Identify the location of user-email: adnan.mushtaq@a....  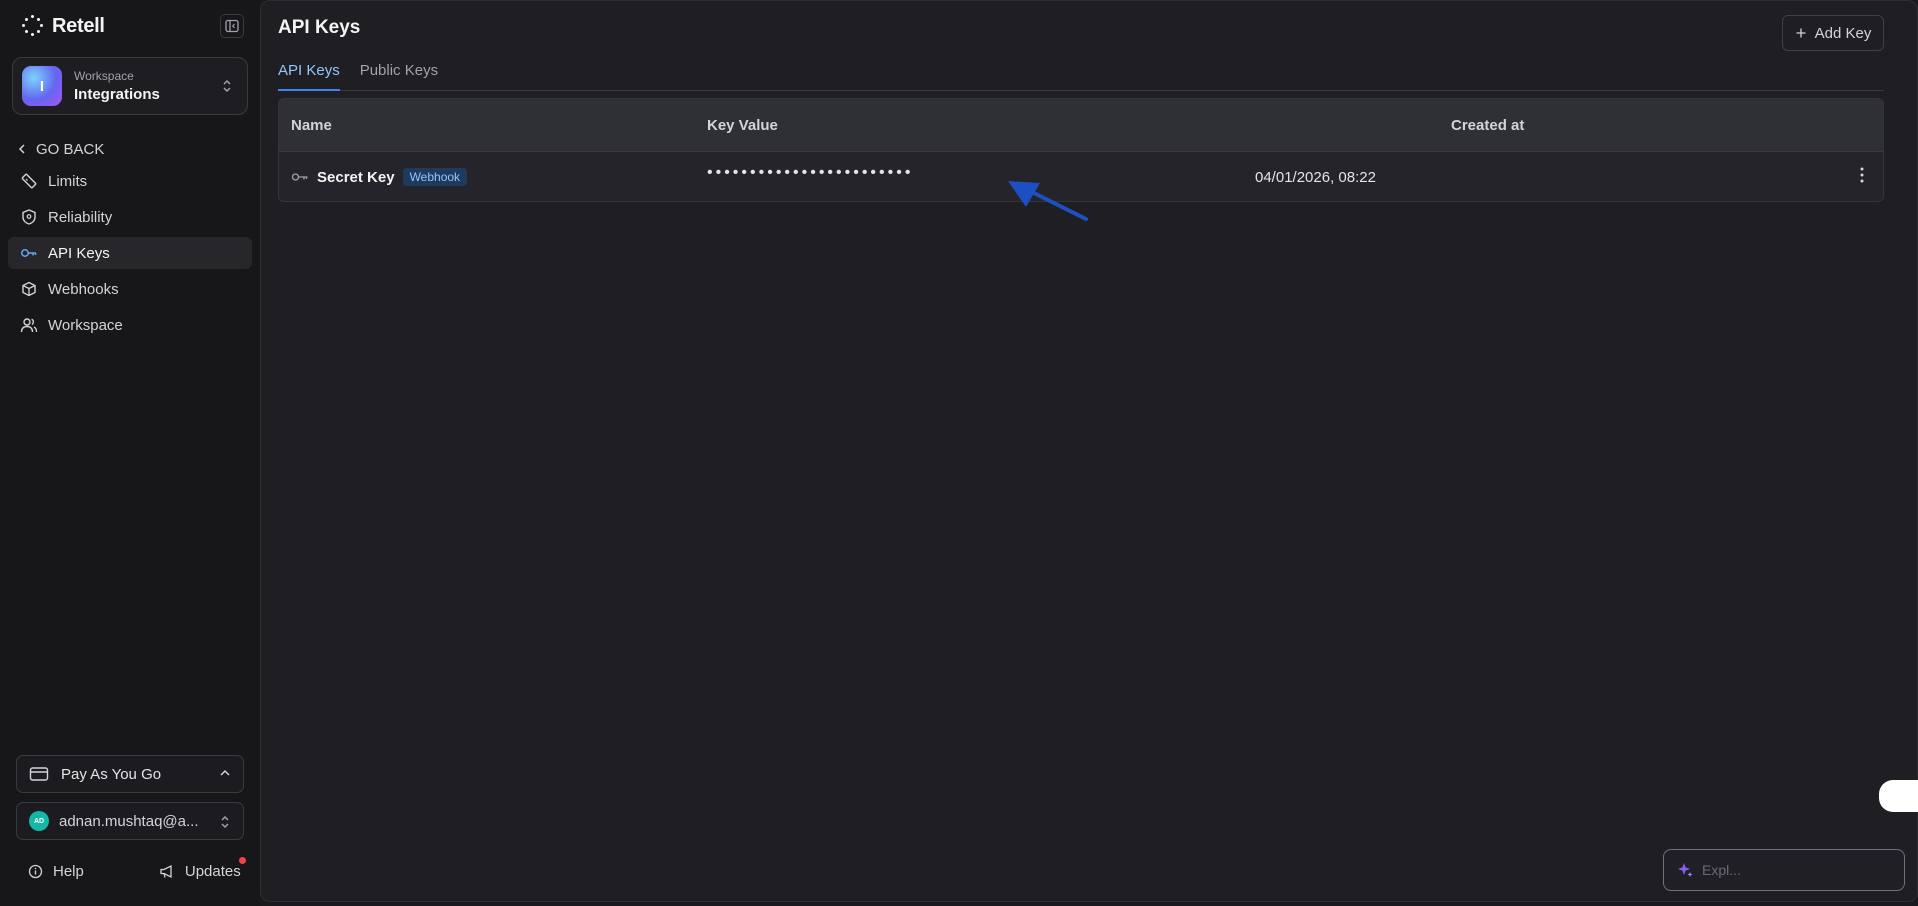
(129, 821).